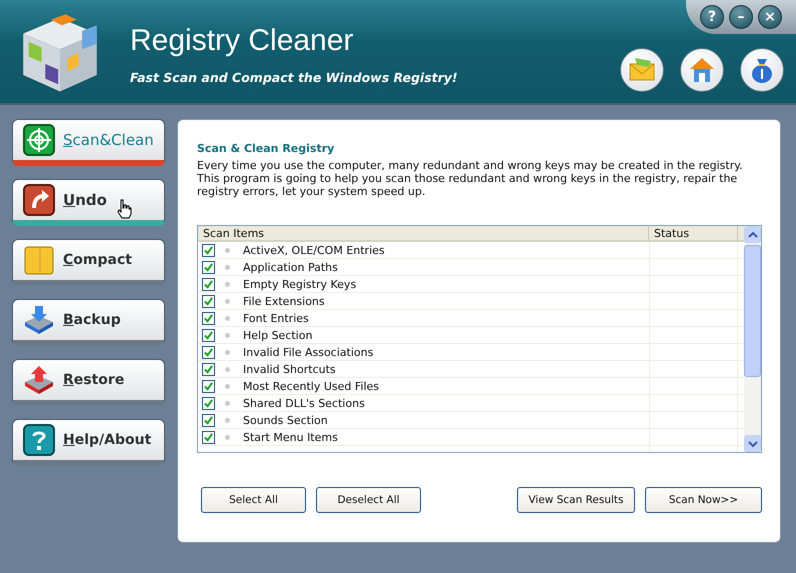 The height and width of the screenshot is (573, 796). Describe the element at coordinates (752, 311) in the screenshot. I see `scroll-thumb` at that location.